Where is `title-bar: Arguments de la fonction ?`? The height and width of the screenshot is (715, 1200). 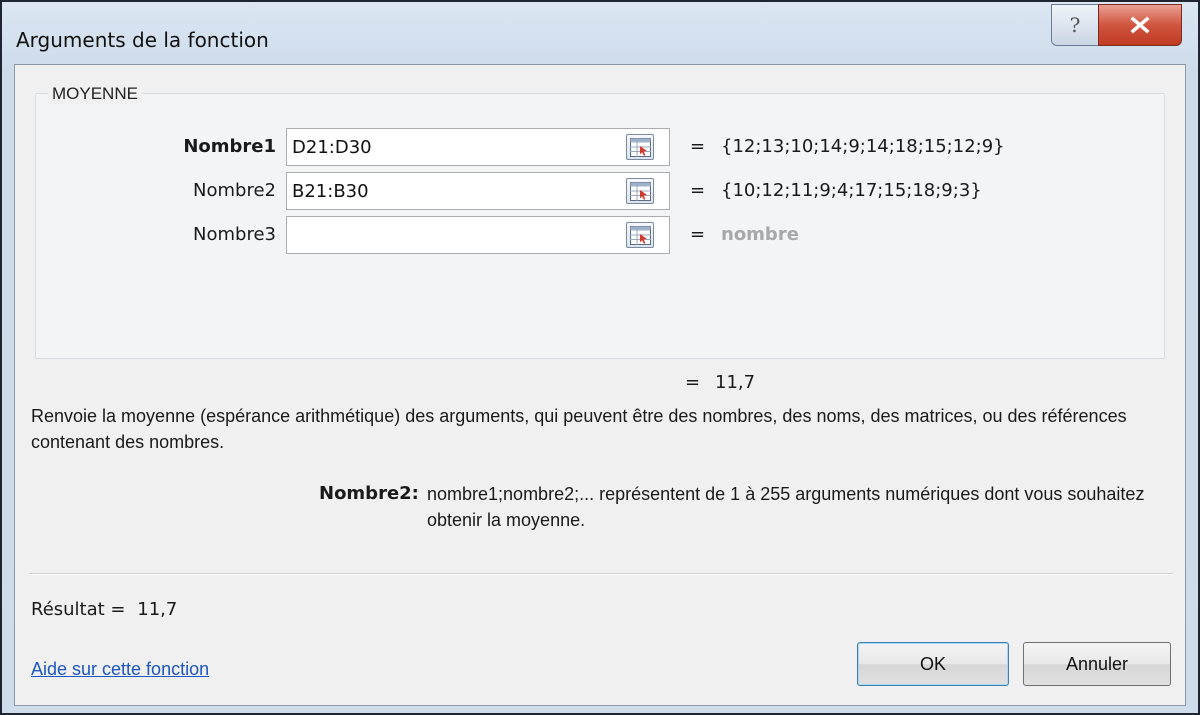
title-bar: Arguments de la fonction ? is located at coordinates (600, 33).